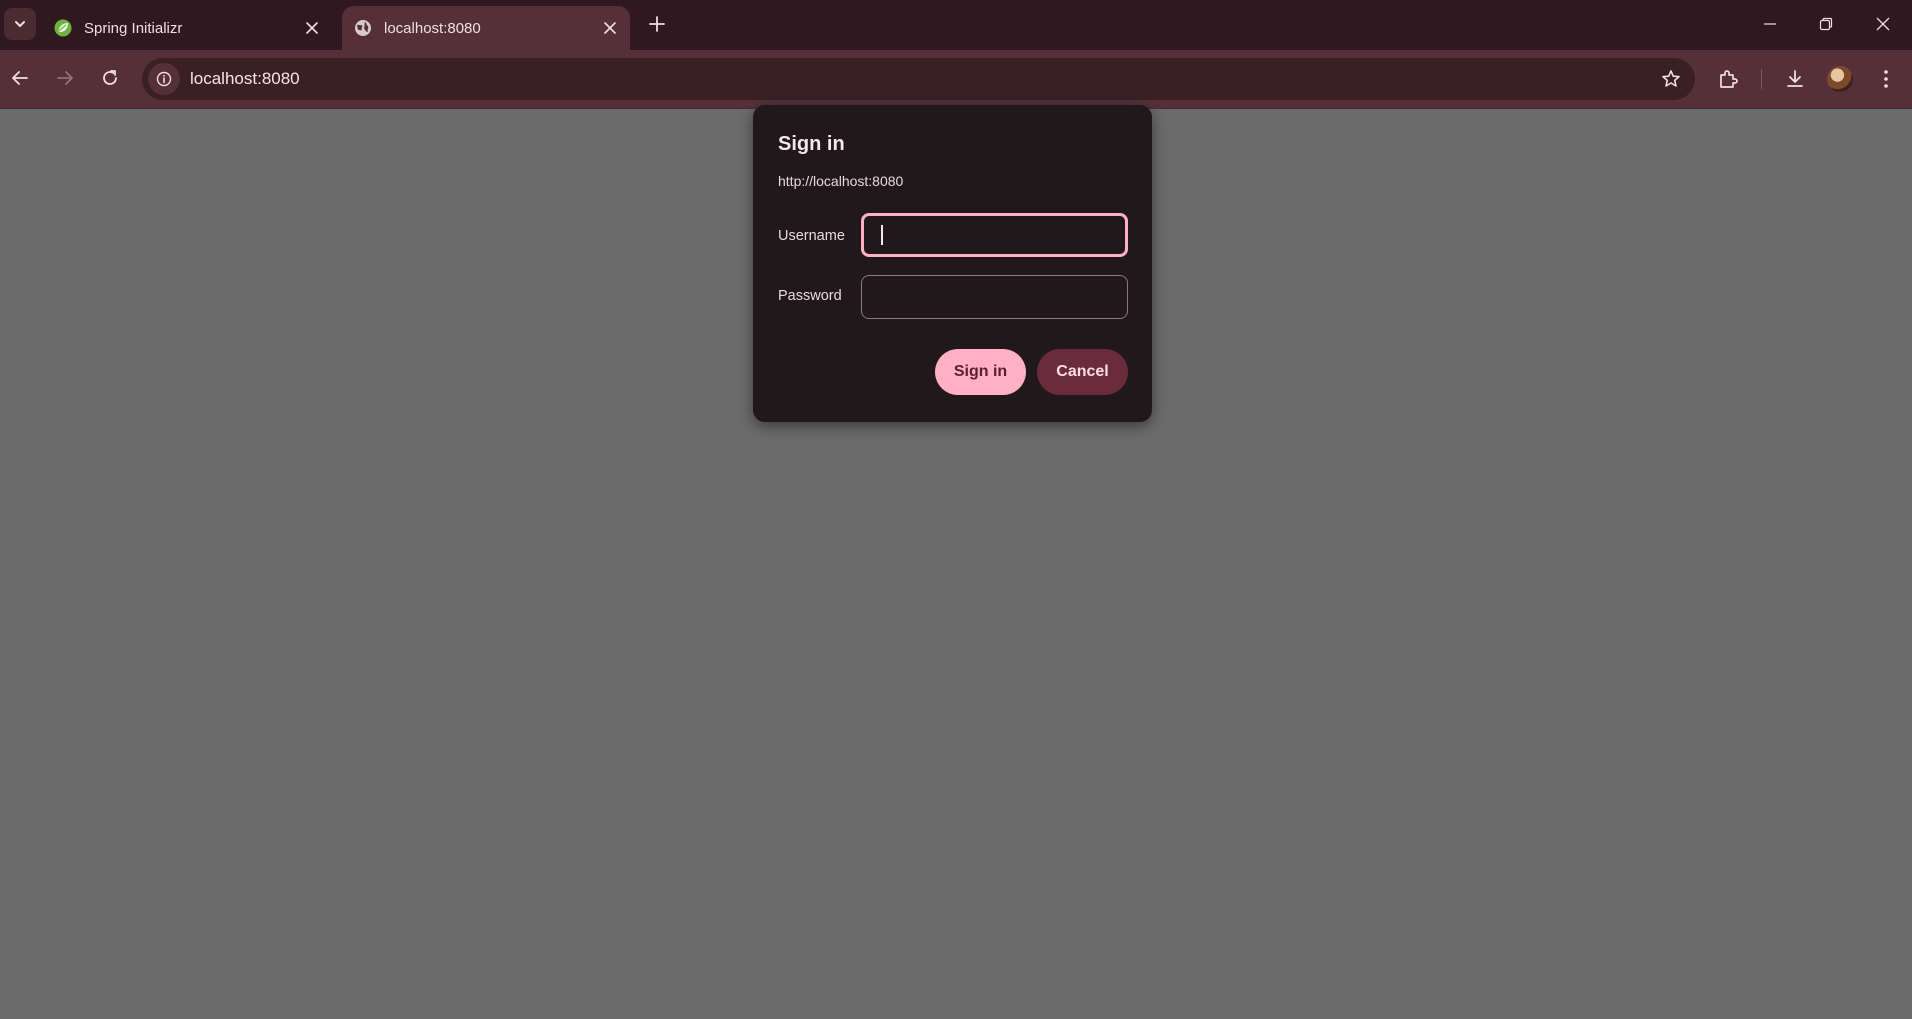 This screenshot has height=1019, width=1912. I want to click on arrow-right-icon, so click(65, 78).